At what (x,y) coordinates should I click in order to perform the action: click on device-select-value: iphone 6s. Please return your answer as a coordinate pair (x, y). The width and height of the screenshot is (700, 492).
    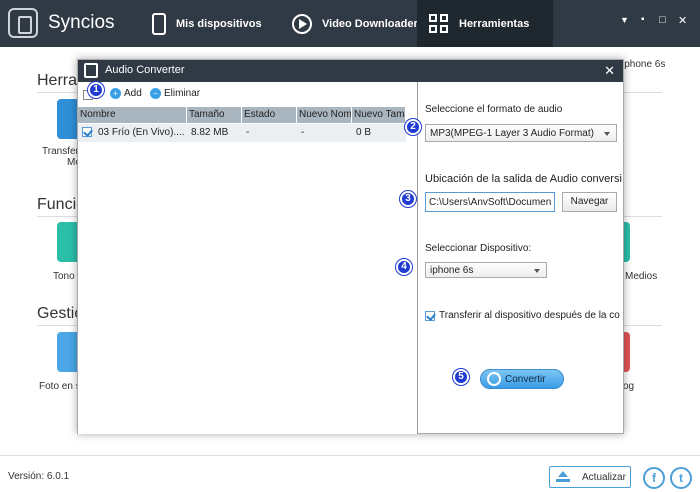
    Looking at the image, I should click on (452, 270).